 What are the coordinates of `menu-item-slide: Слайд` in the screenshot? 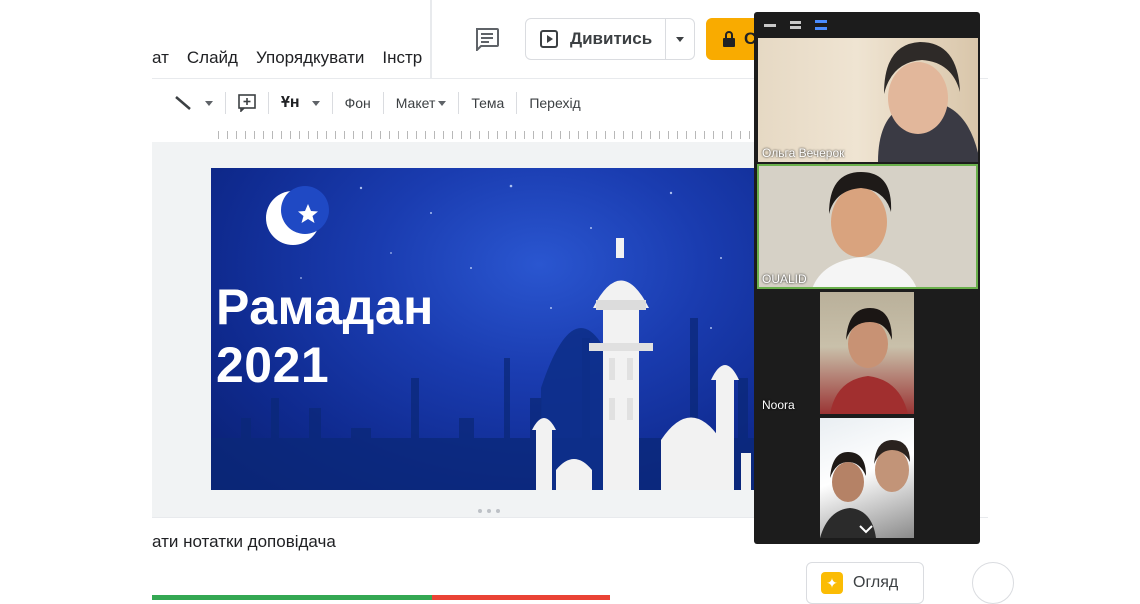 It's located at (212, 61).